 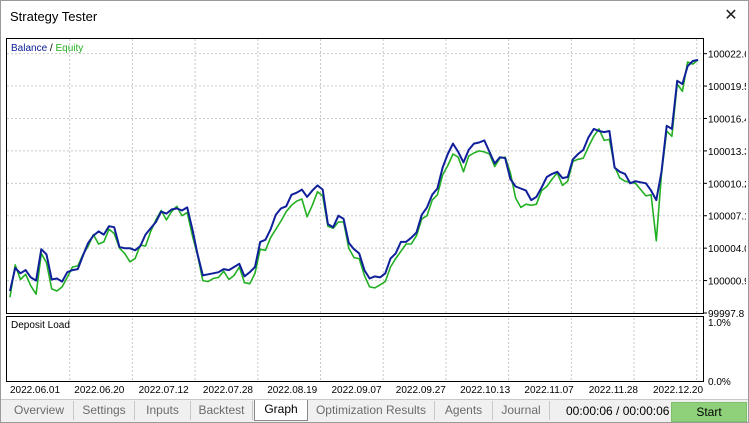 I want to click on x-tick-label: 2022.09.07, so click(x=357, y=390).